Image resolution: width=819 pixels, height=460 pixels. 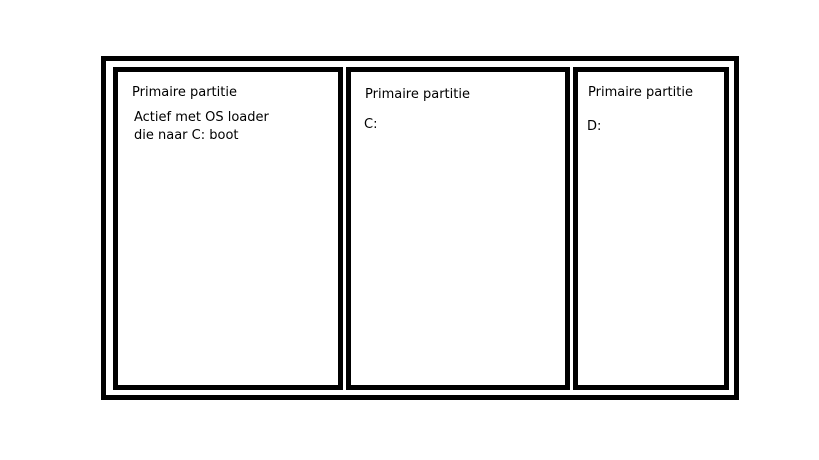 What do you see at coordinates (417, 94) in the screenshot?
I see `partition-2-title: Primaire partitie` at bounding box center [417, 94].